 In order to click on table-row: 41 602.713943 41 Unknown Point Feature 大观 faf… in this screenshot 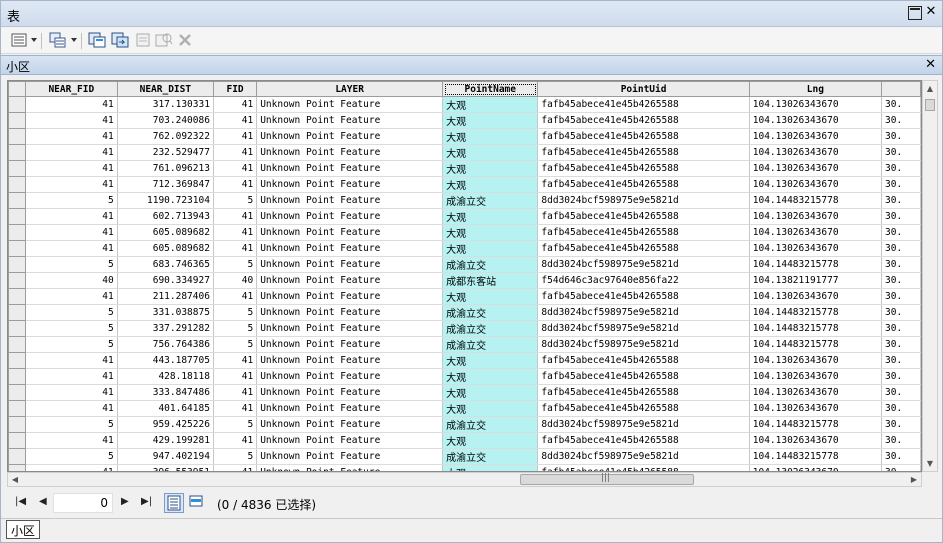, I will do `click(464, 216)`.